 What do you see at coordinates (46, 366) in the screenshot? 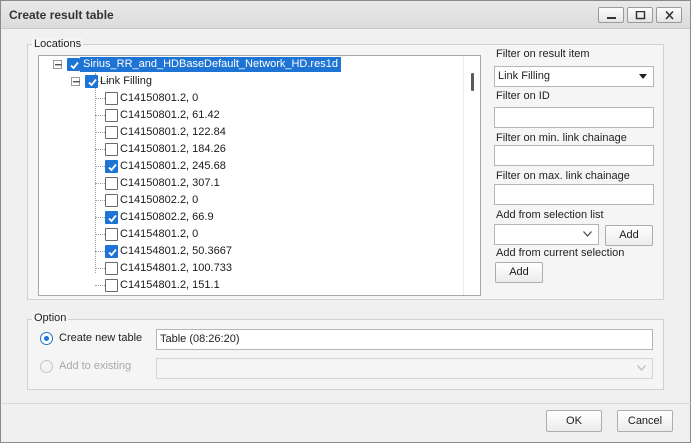
I see `add-existing-radio` at bounding box center [46, 366].